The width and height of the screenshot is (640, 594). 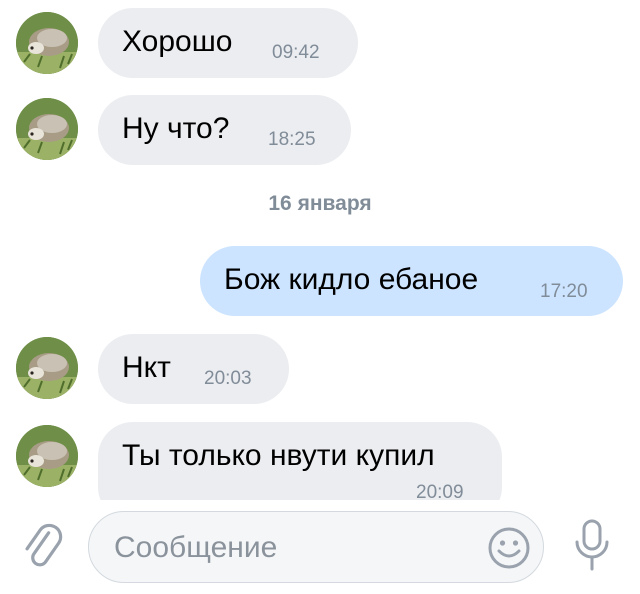 I want to click on message-input-placeholder: Сообщение, so click(x=196, y=547).